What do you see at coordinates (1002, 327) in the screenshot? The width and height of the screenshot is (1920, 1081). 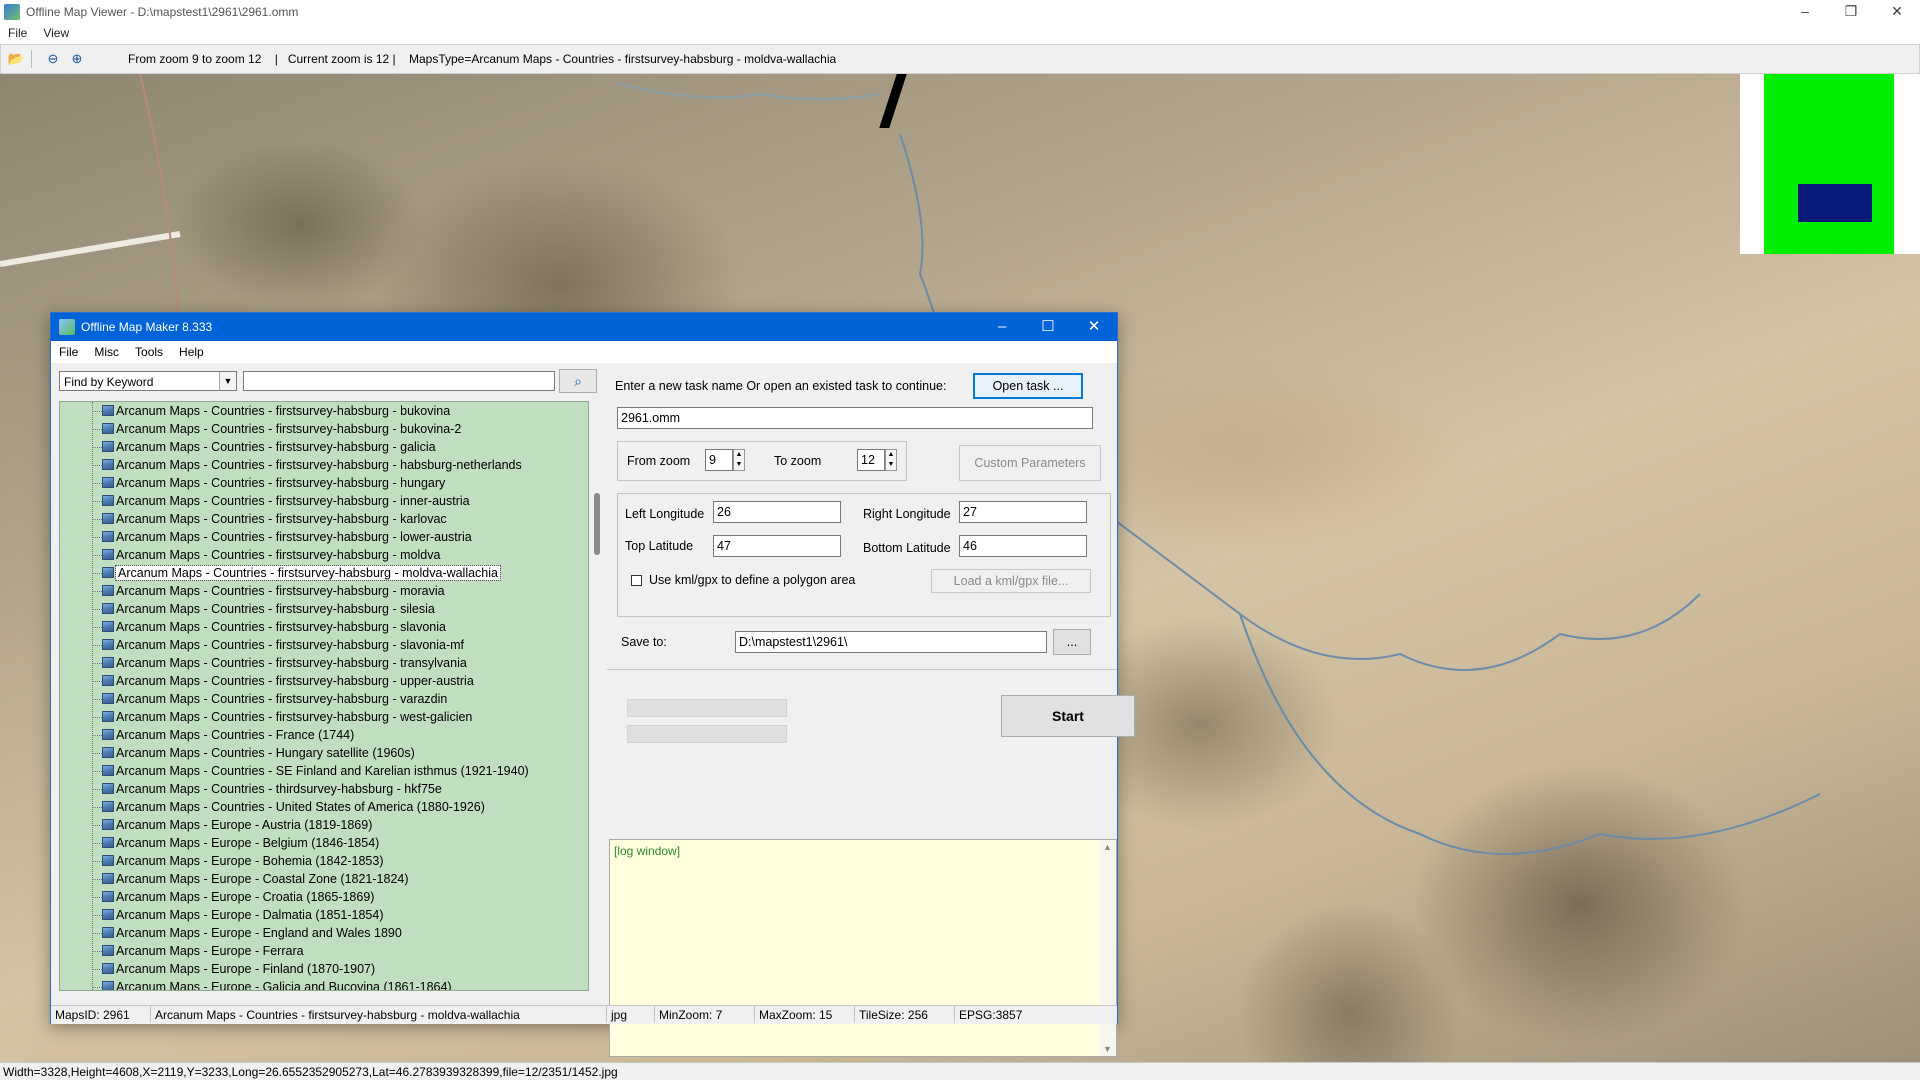 I see `dialog-minimize-button: –` at bounding box center [1002, 327].